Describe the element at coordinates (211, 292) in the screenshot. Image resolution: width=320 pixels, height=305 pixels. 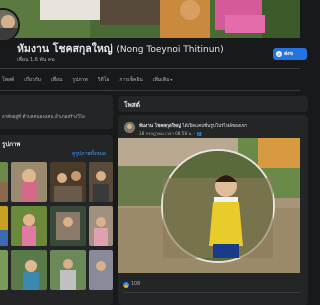
I see `post-footer-divider` at that location.